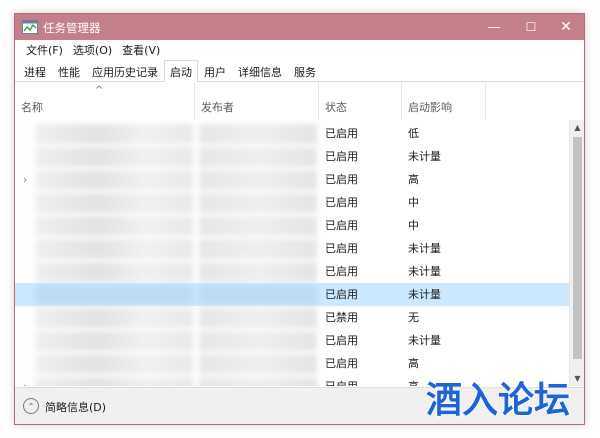 This screenshot has height=438, width=600. What do you see at coordinates (305, 71) in the screenshot?
I see `tab-services: 服务` at bounding box center [305, 71].